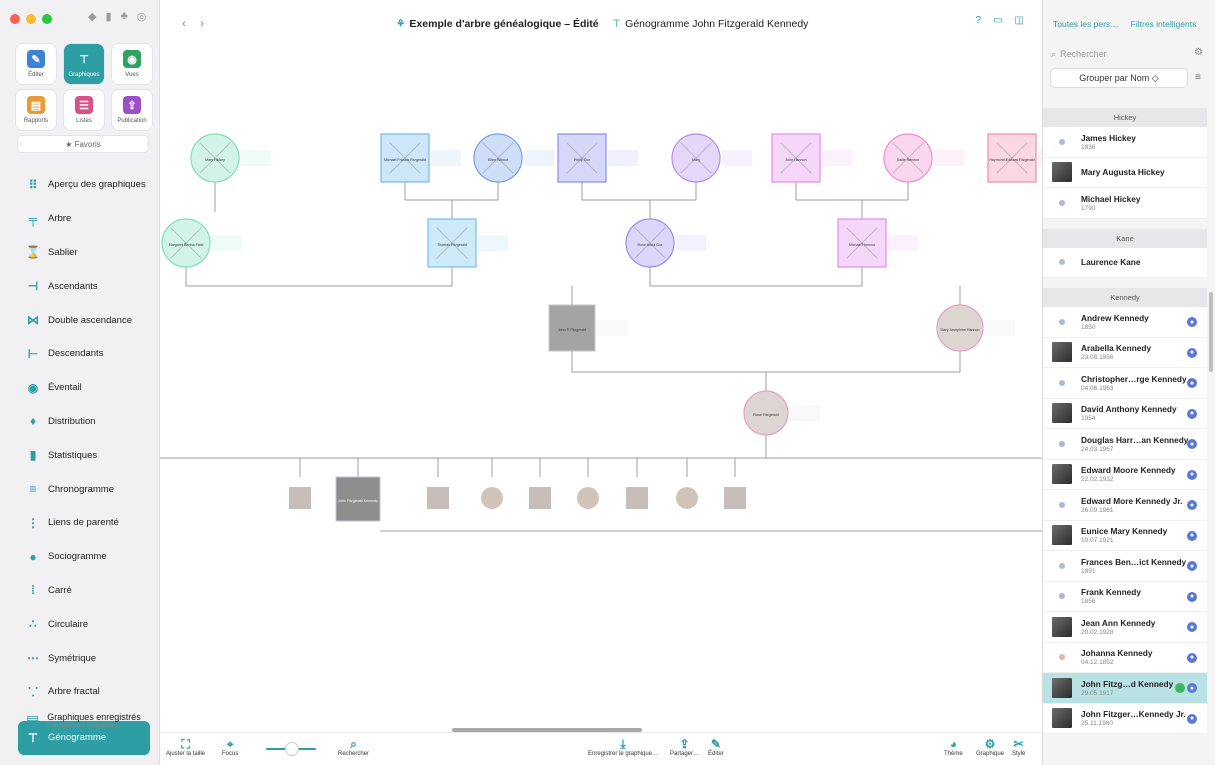 The width and height of the screenshot is (1215, 765). What do you see at coordinates (84, 185) in the screenshot?
I see `sidebar-item-grid: ⠿ Aperçu des graphiques` at bounding box center [84, 185].